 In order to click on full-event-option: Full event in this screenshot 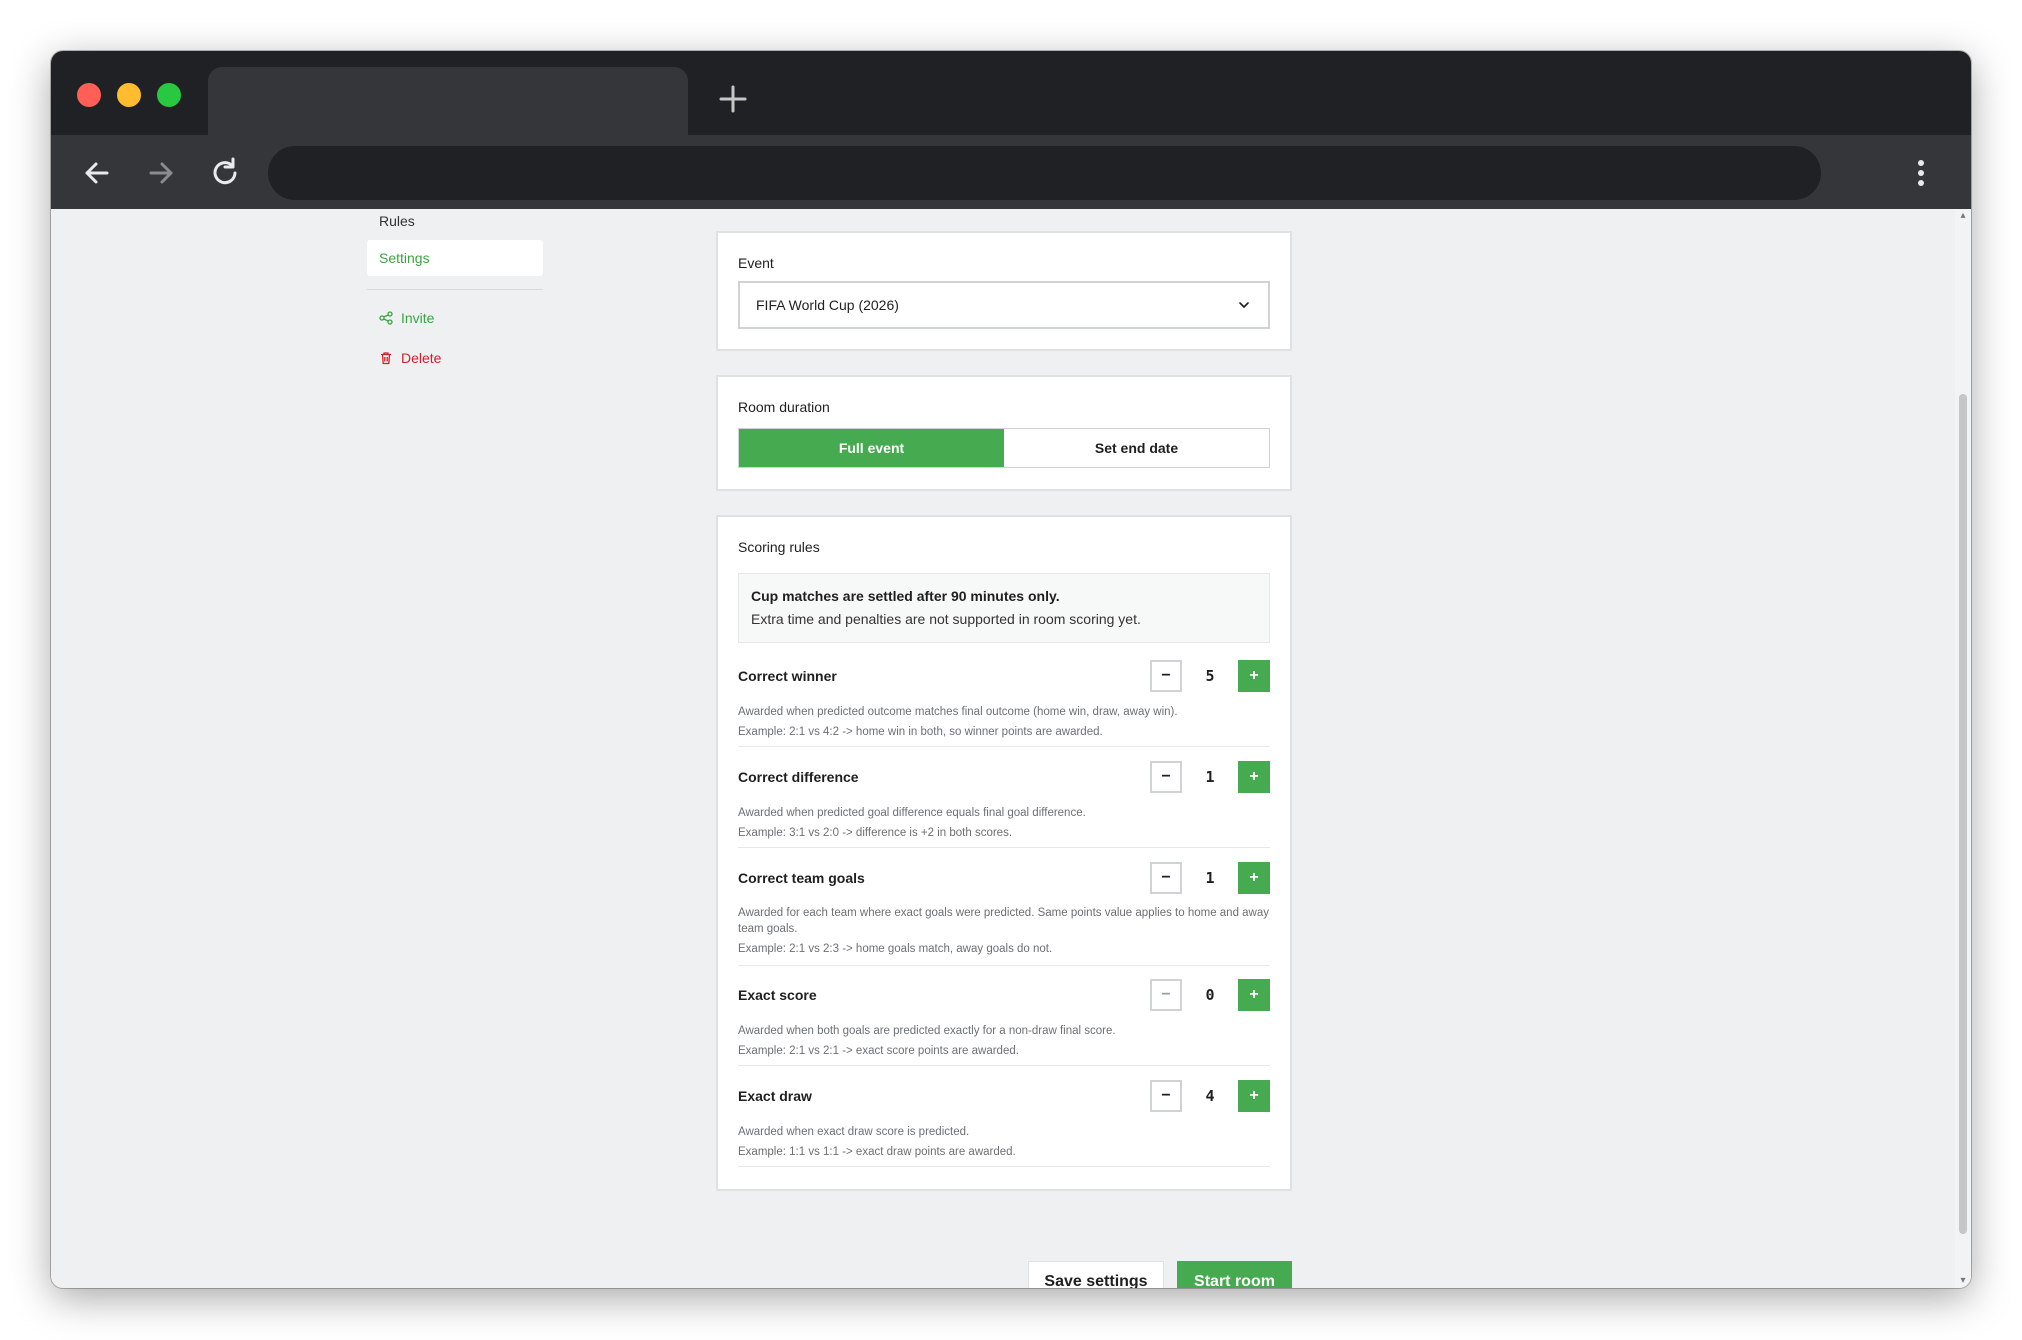, I will do `click(871, 448)`.